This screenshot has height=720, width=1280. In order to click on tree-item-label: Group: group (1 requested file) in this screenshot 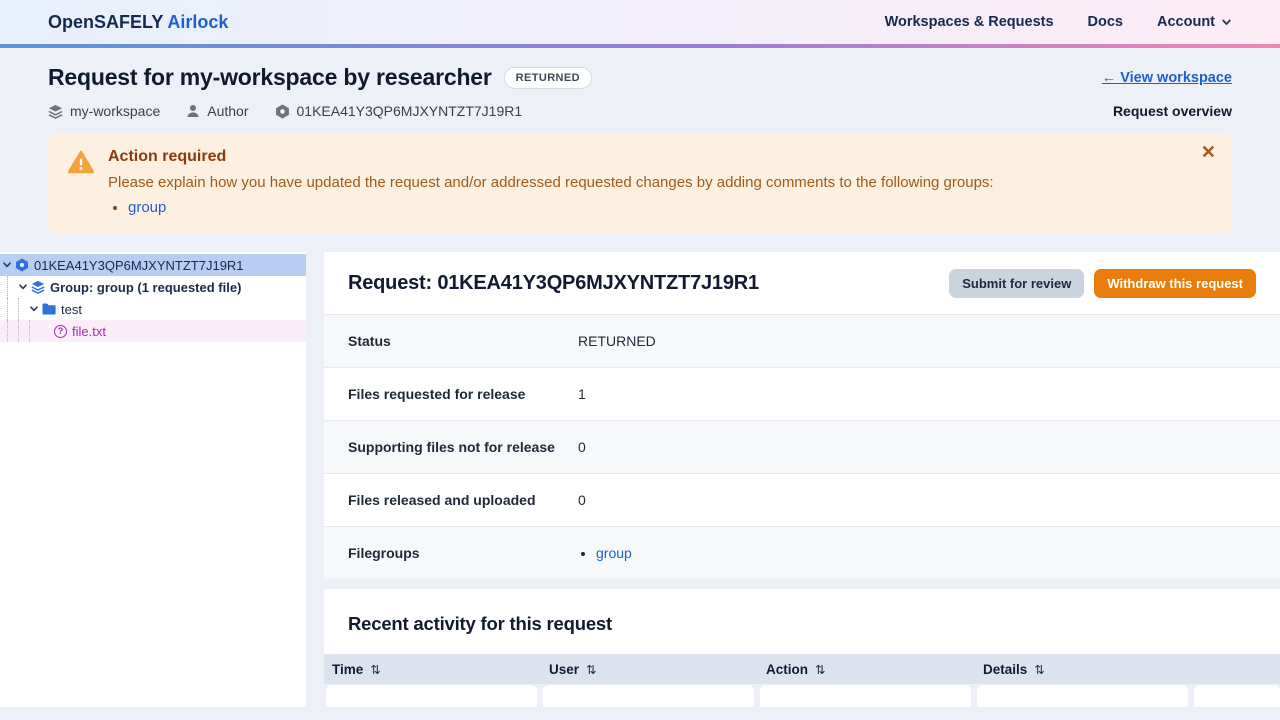, I will do `click(146, 287)`.